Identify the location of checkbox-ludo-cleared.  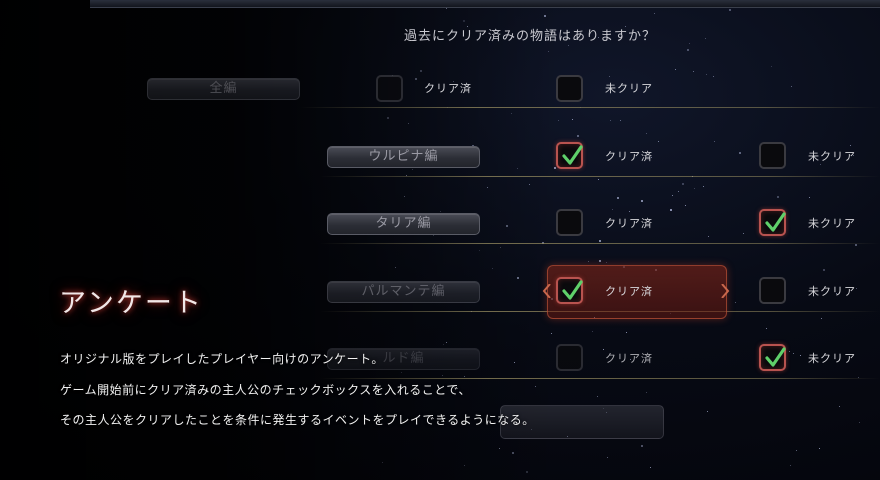
(569, 357).